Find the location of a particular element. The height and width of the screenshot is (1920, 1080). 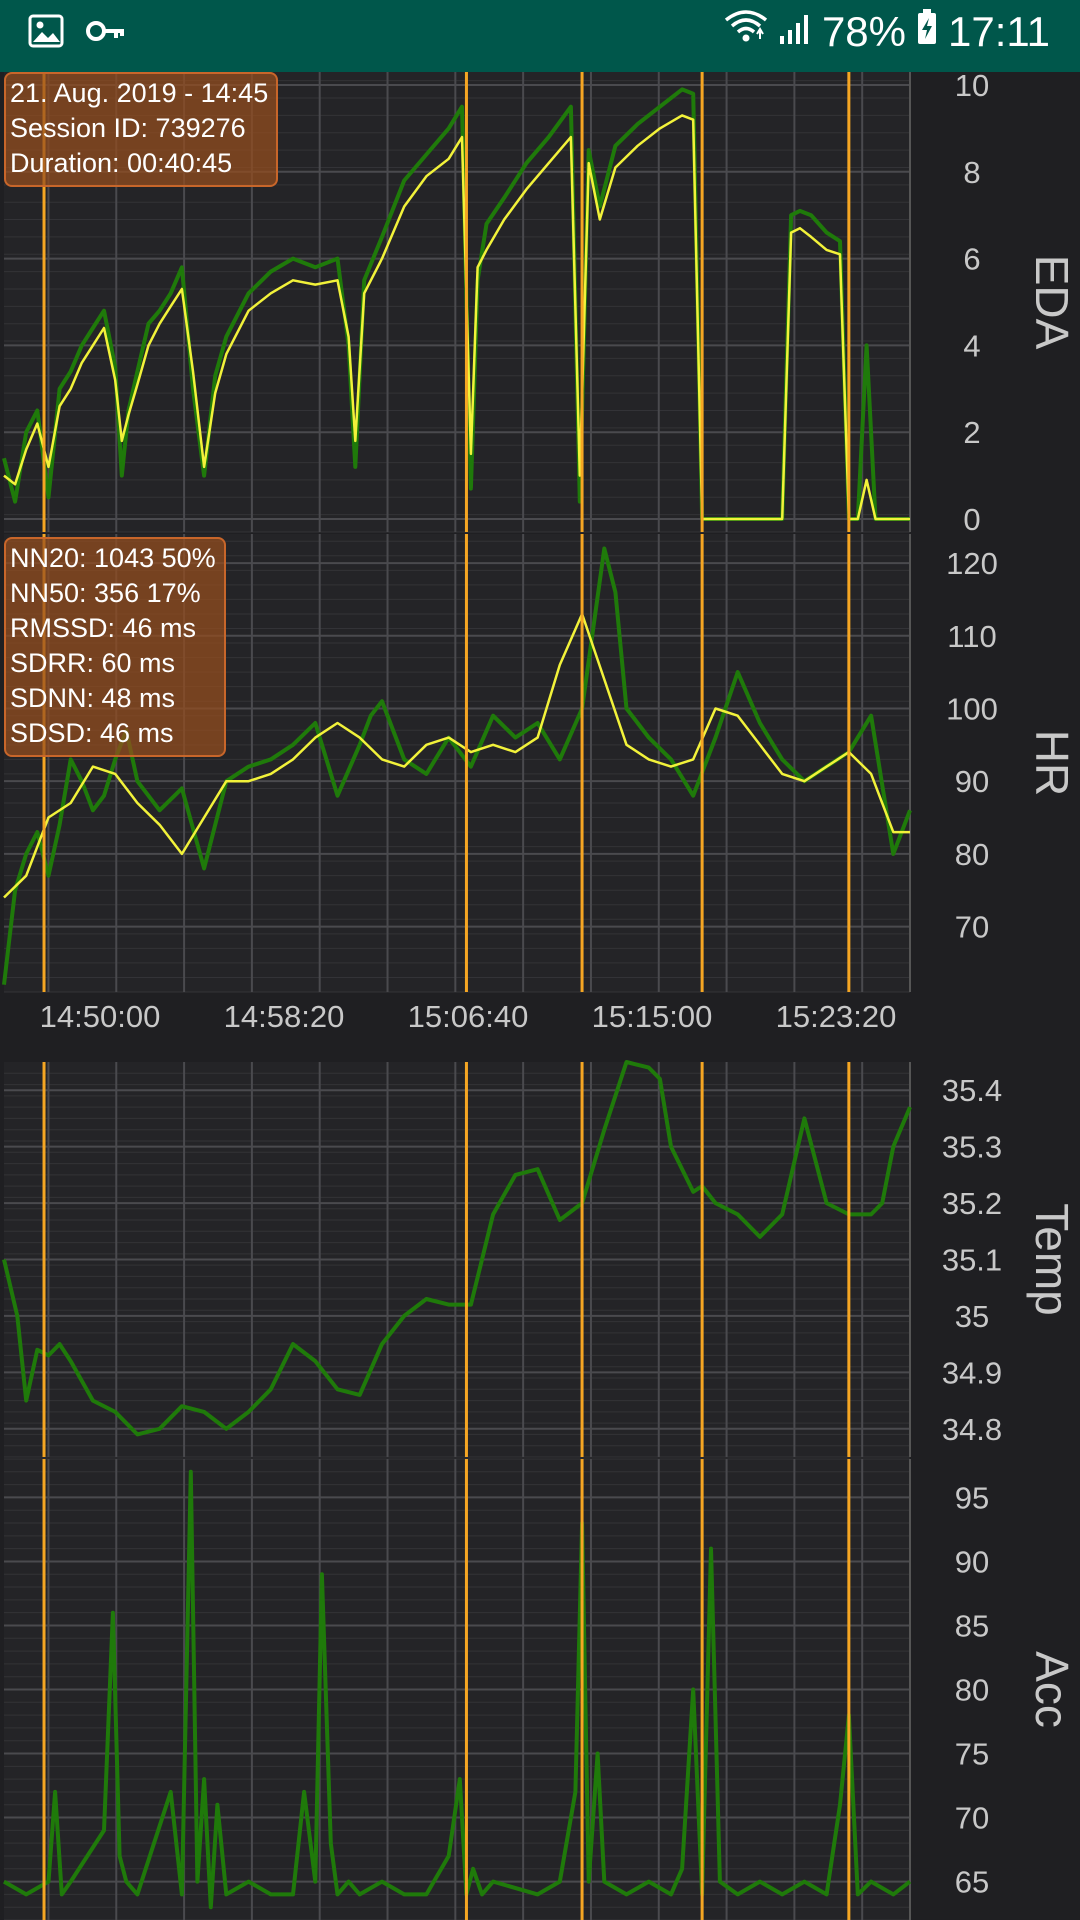

clock: 17:11 is located at coordinates (999, 31).